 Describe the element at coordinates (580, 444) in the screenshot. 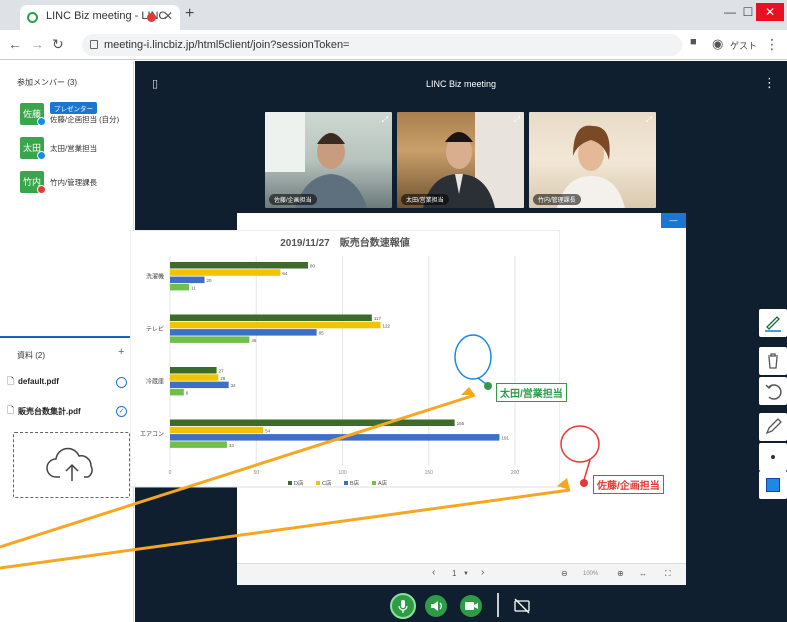

I see `ink-circle-red` at that location.